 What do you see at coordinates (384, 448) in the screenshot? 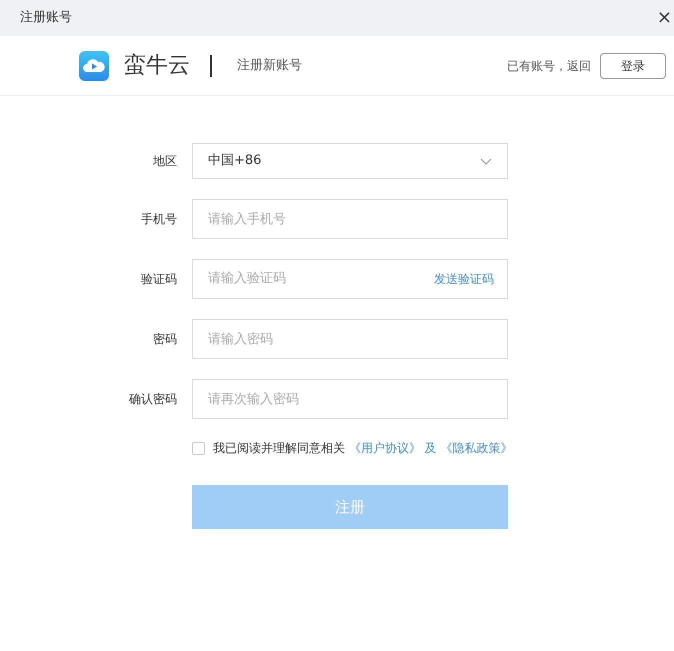
I see `user-agreement-link: 《用户协议》` at bounding box center [384, 448].